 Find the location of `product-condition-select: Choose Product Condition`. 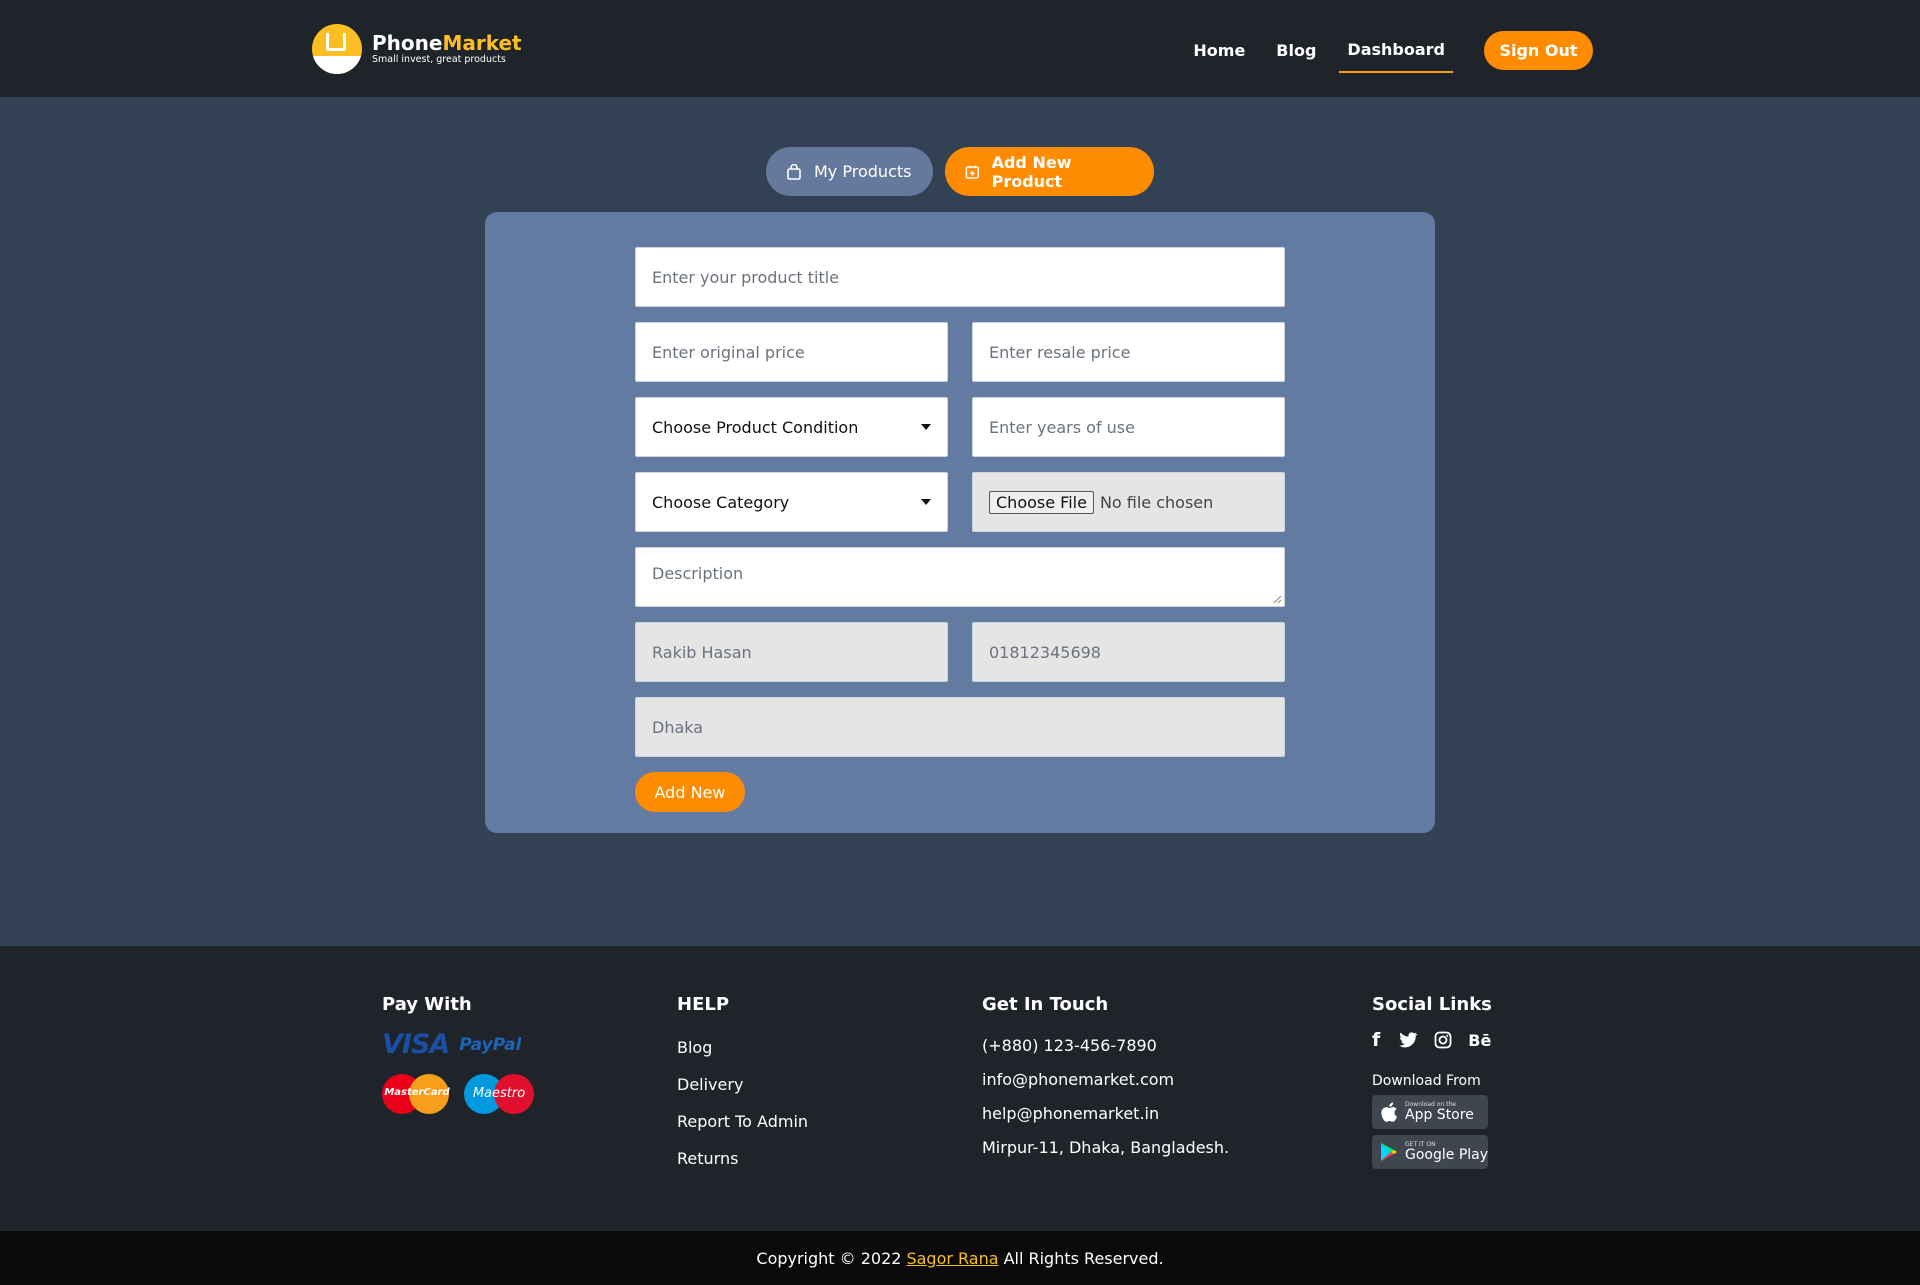

product-condition-select: Choose Product Condition is located at coordinates (791, 427).